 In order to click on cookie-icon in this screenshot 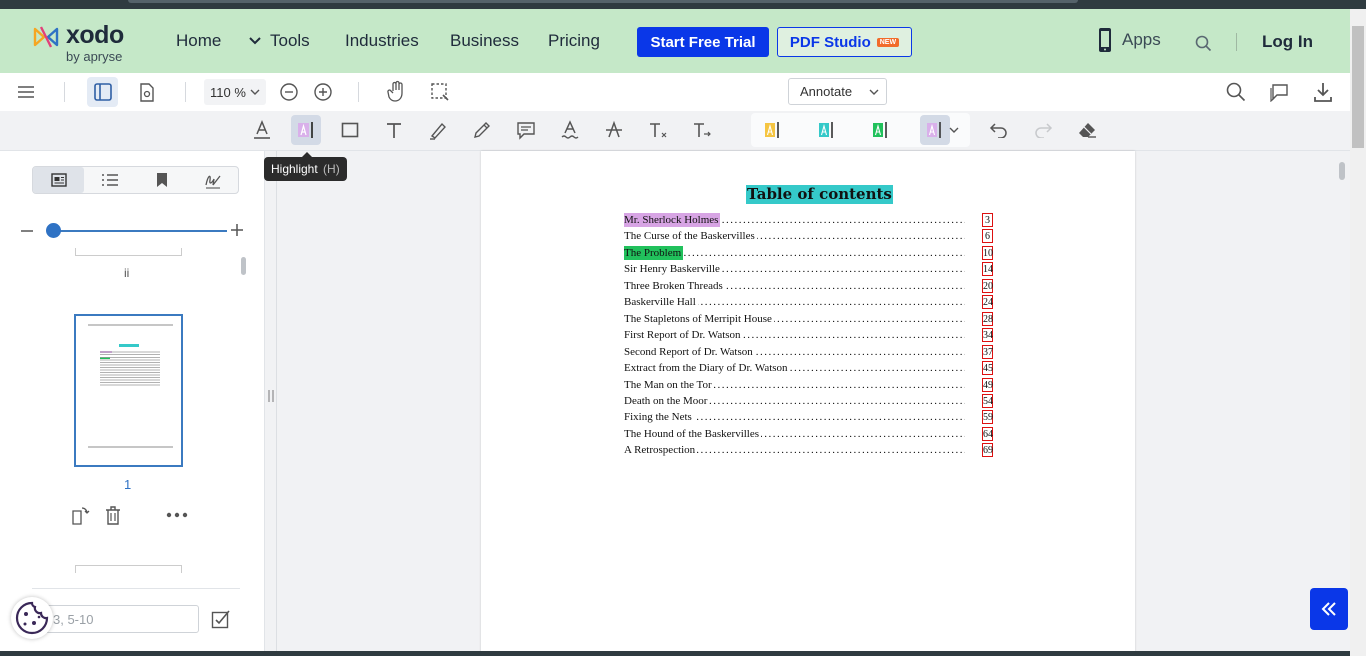, I will do `click(32, 618)`.